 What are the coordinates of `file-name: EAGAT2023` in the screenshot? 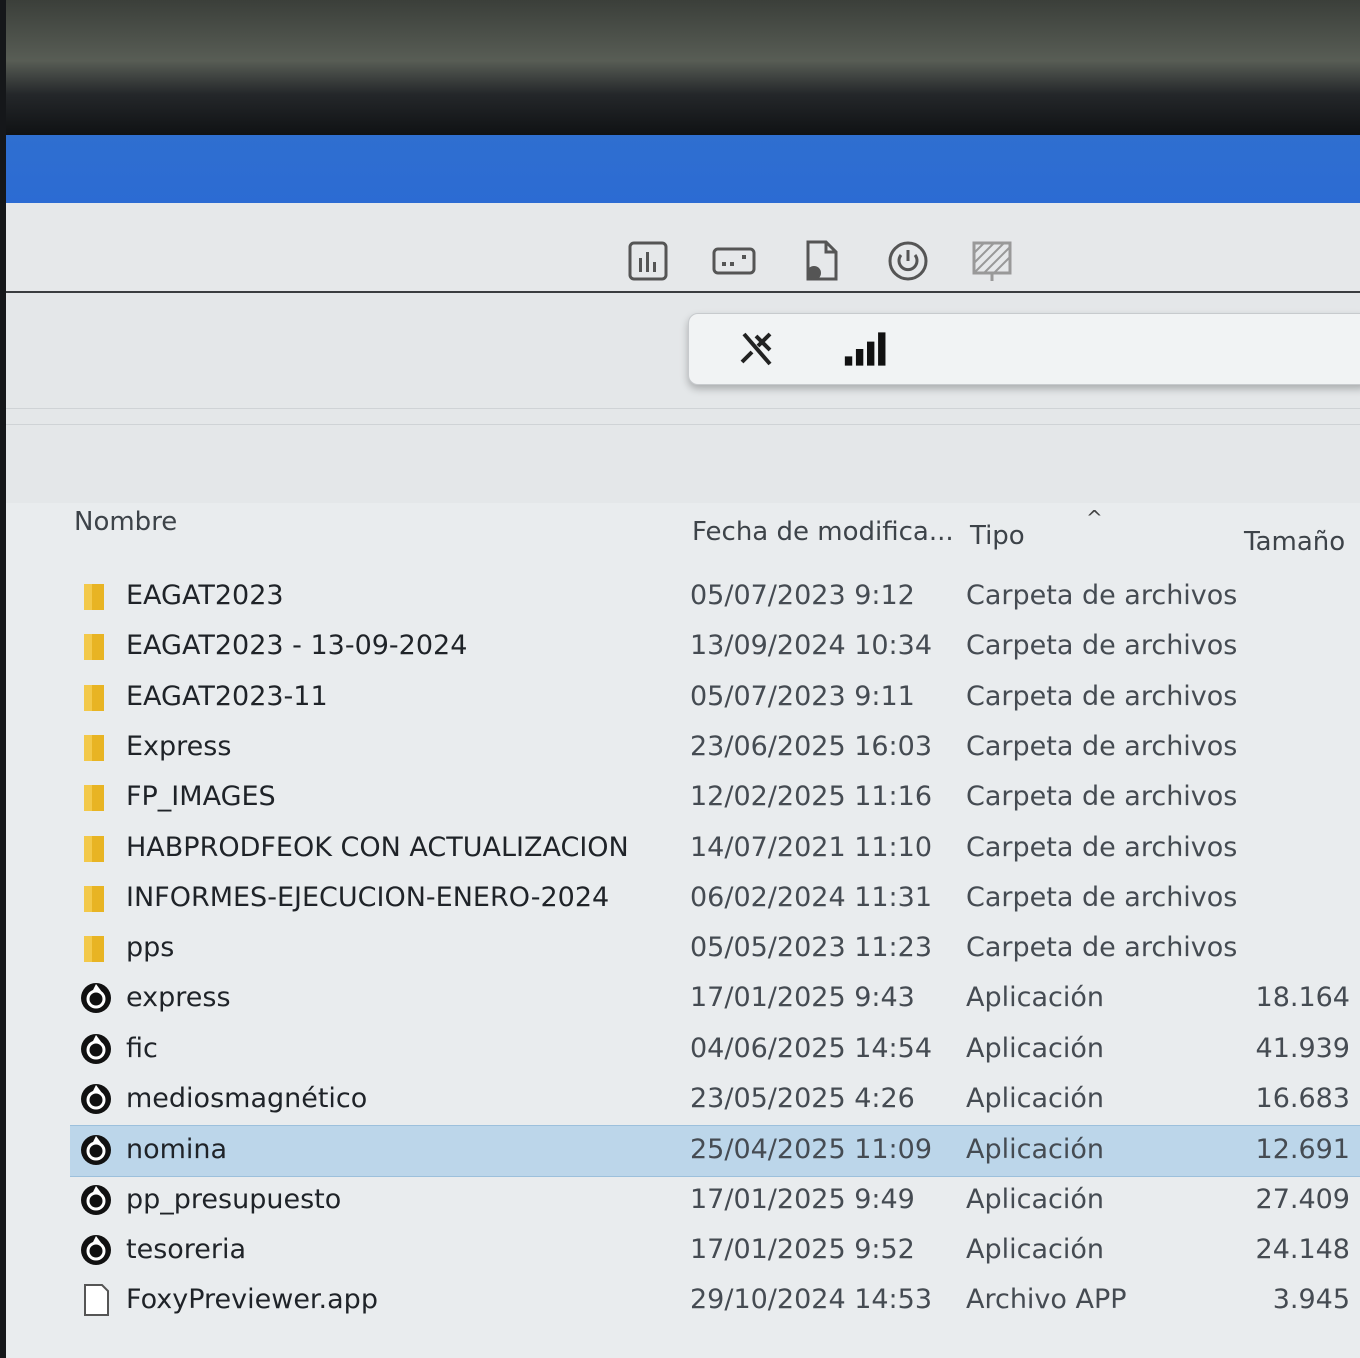 It's located at (205, 595).